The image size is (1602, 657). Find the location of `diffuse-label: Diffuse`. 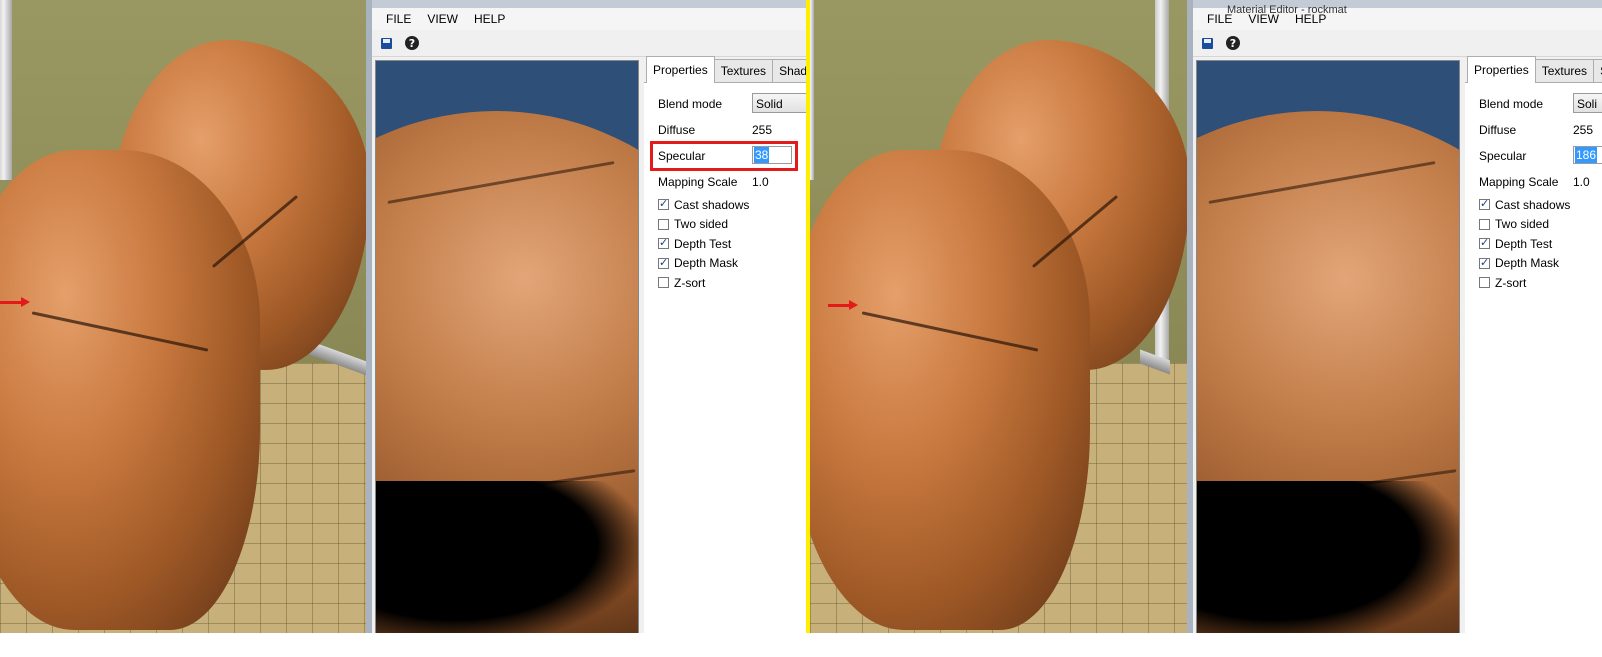

diffuse-label: Diffuse is located at coordinates (677, 130).